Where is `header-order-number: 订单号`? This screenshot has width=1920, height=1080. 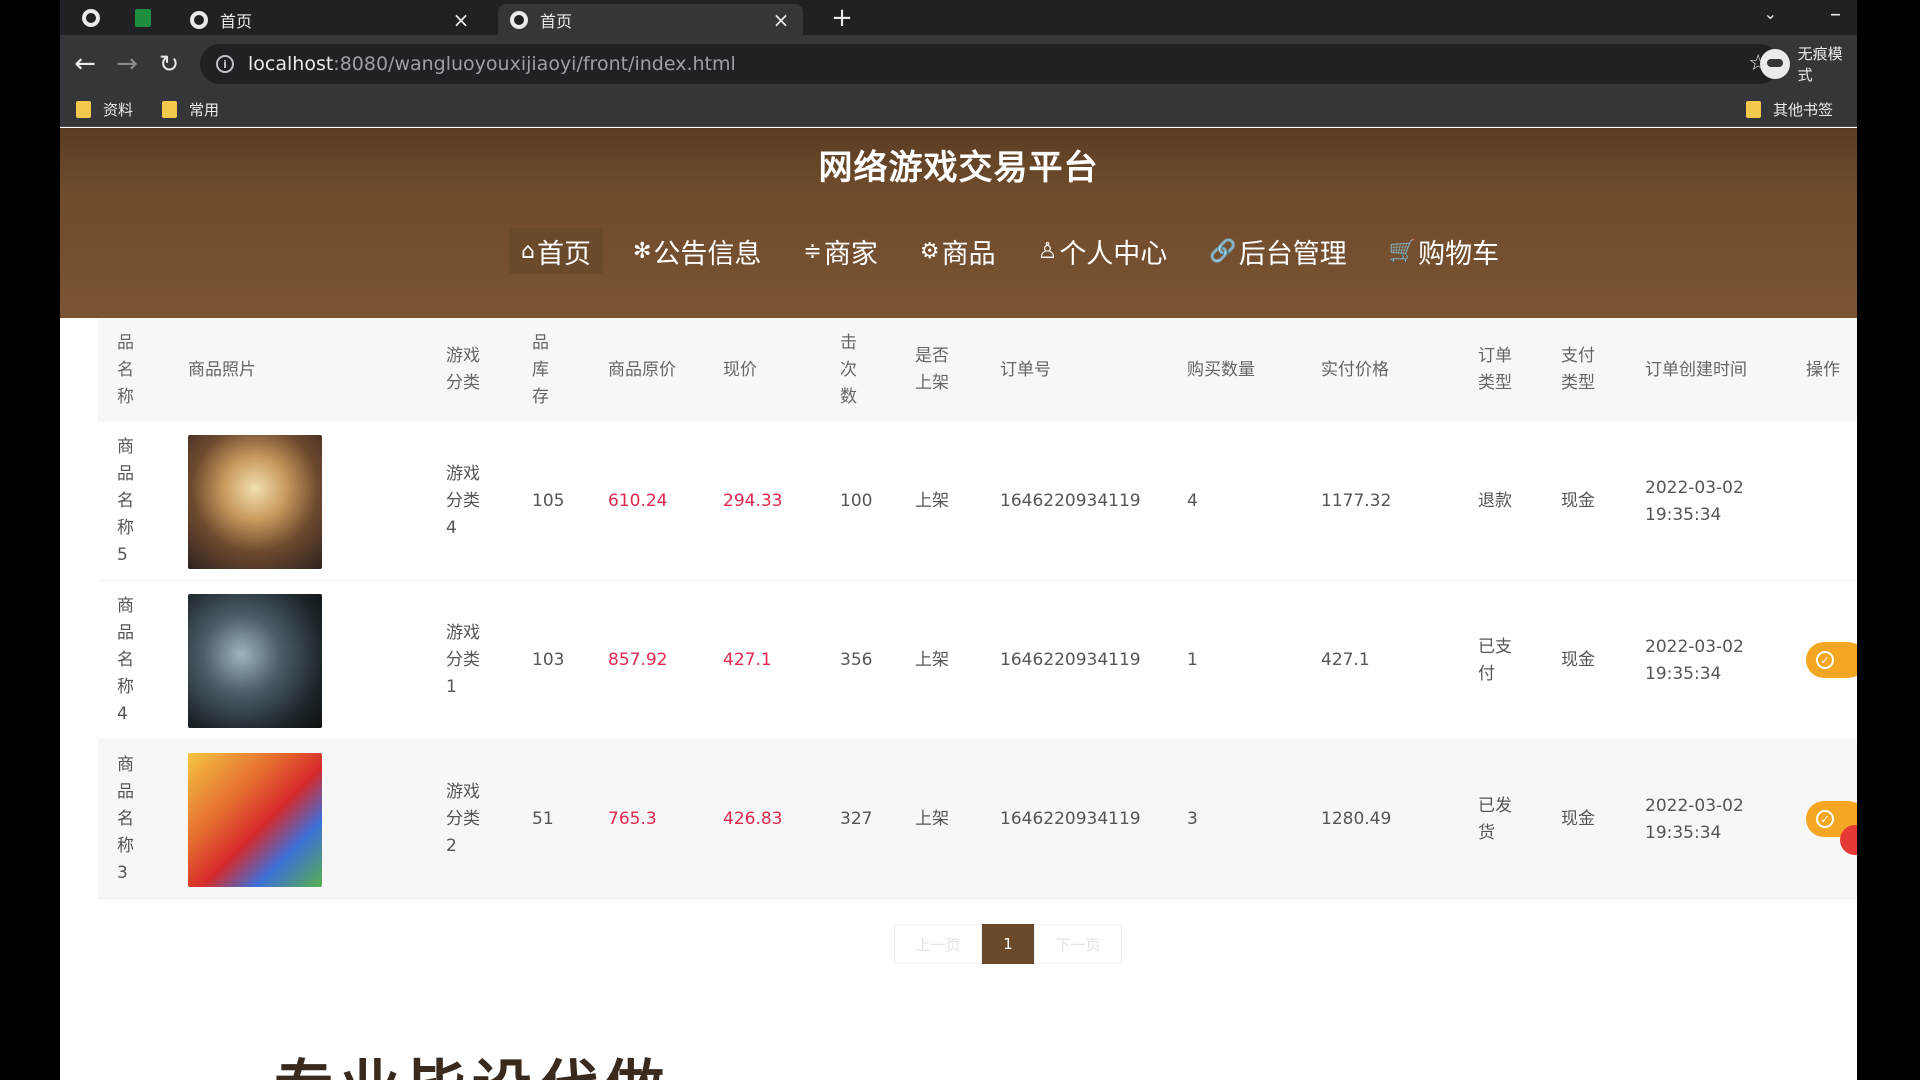 header-order-number: 订单号 is located at coordinates (1025, 369).